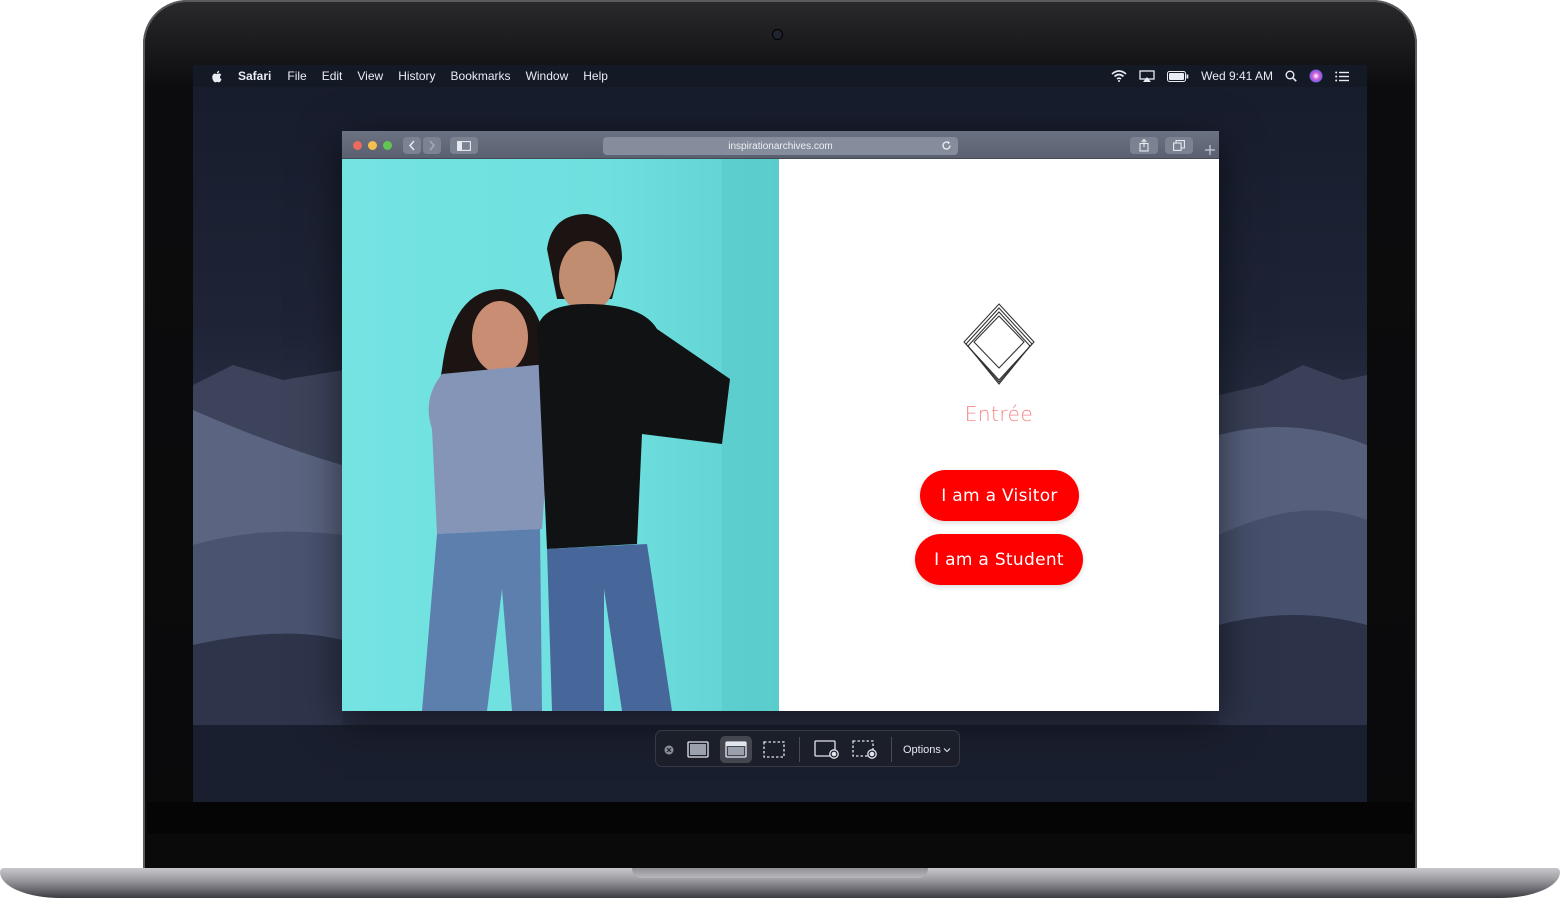 The image size is (1560, 904). What do you see at coordinates (999, 495) in the screenshot?
I see `visitor-button: I am a Visitor` at bounding box center [999, 495].